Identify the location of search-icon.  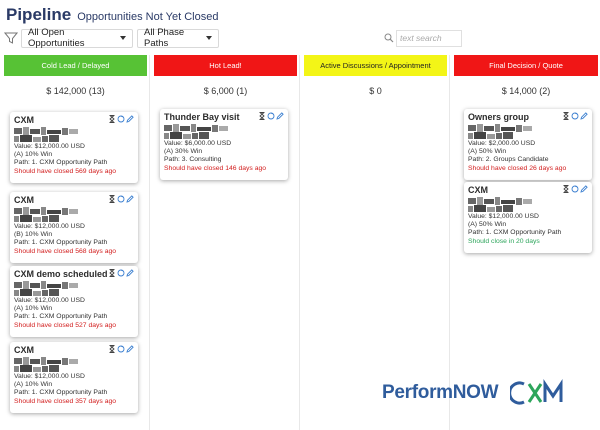
(389, 38).